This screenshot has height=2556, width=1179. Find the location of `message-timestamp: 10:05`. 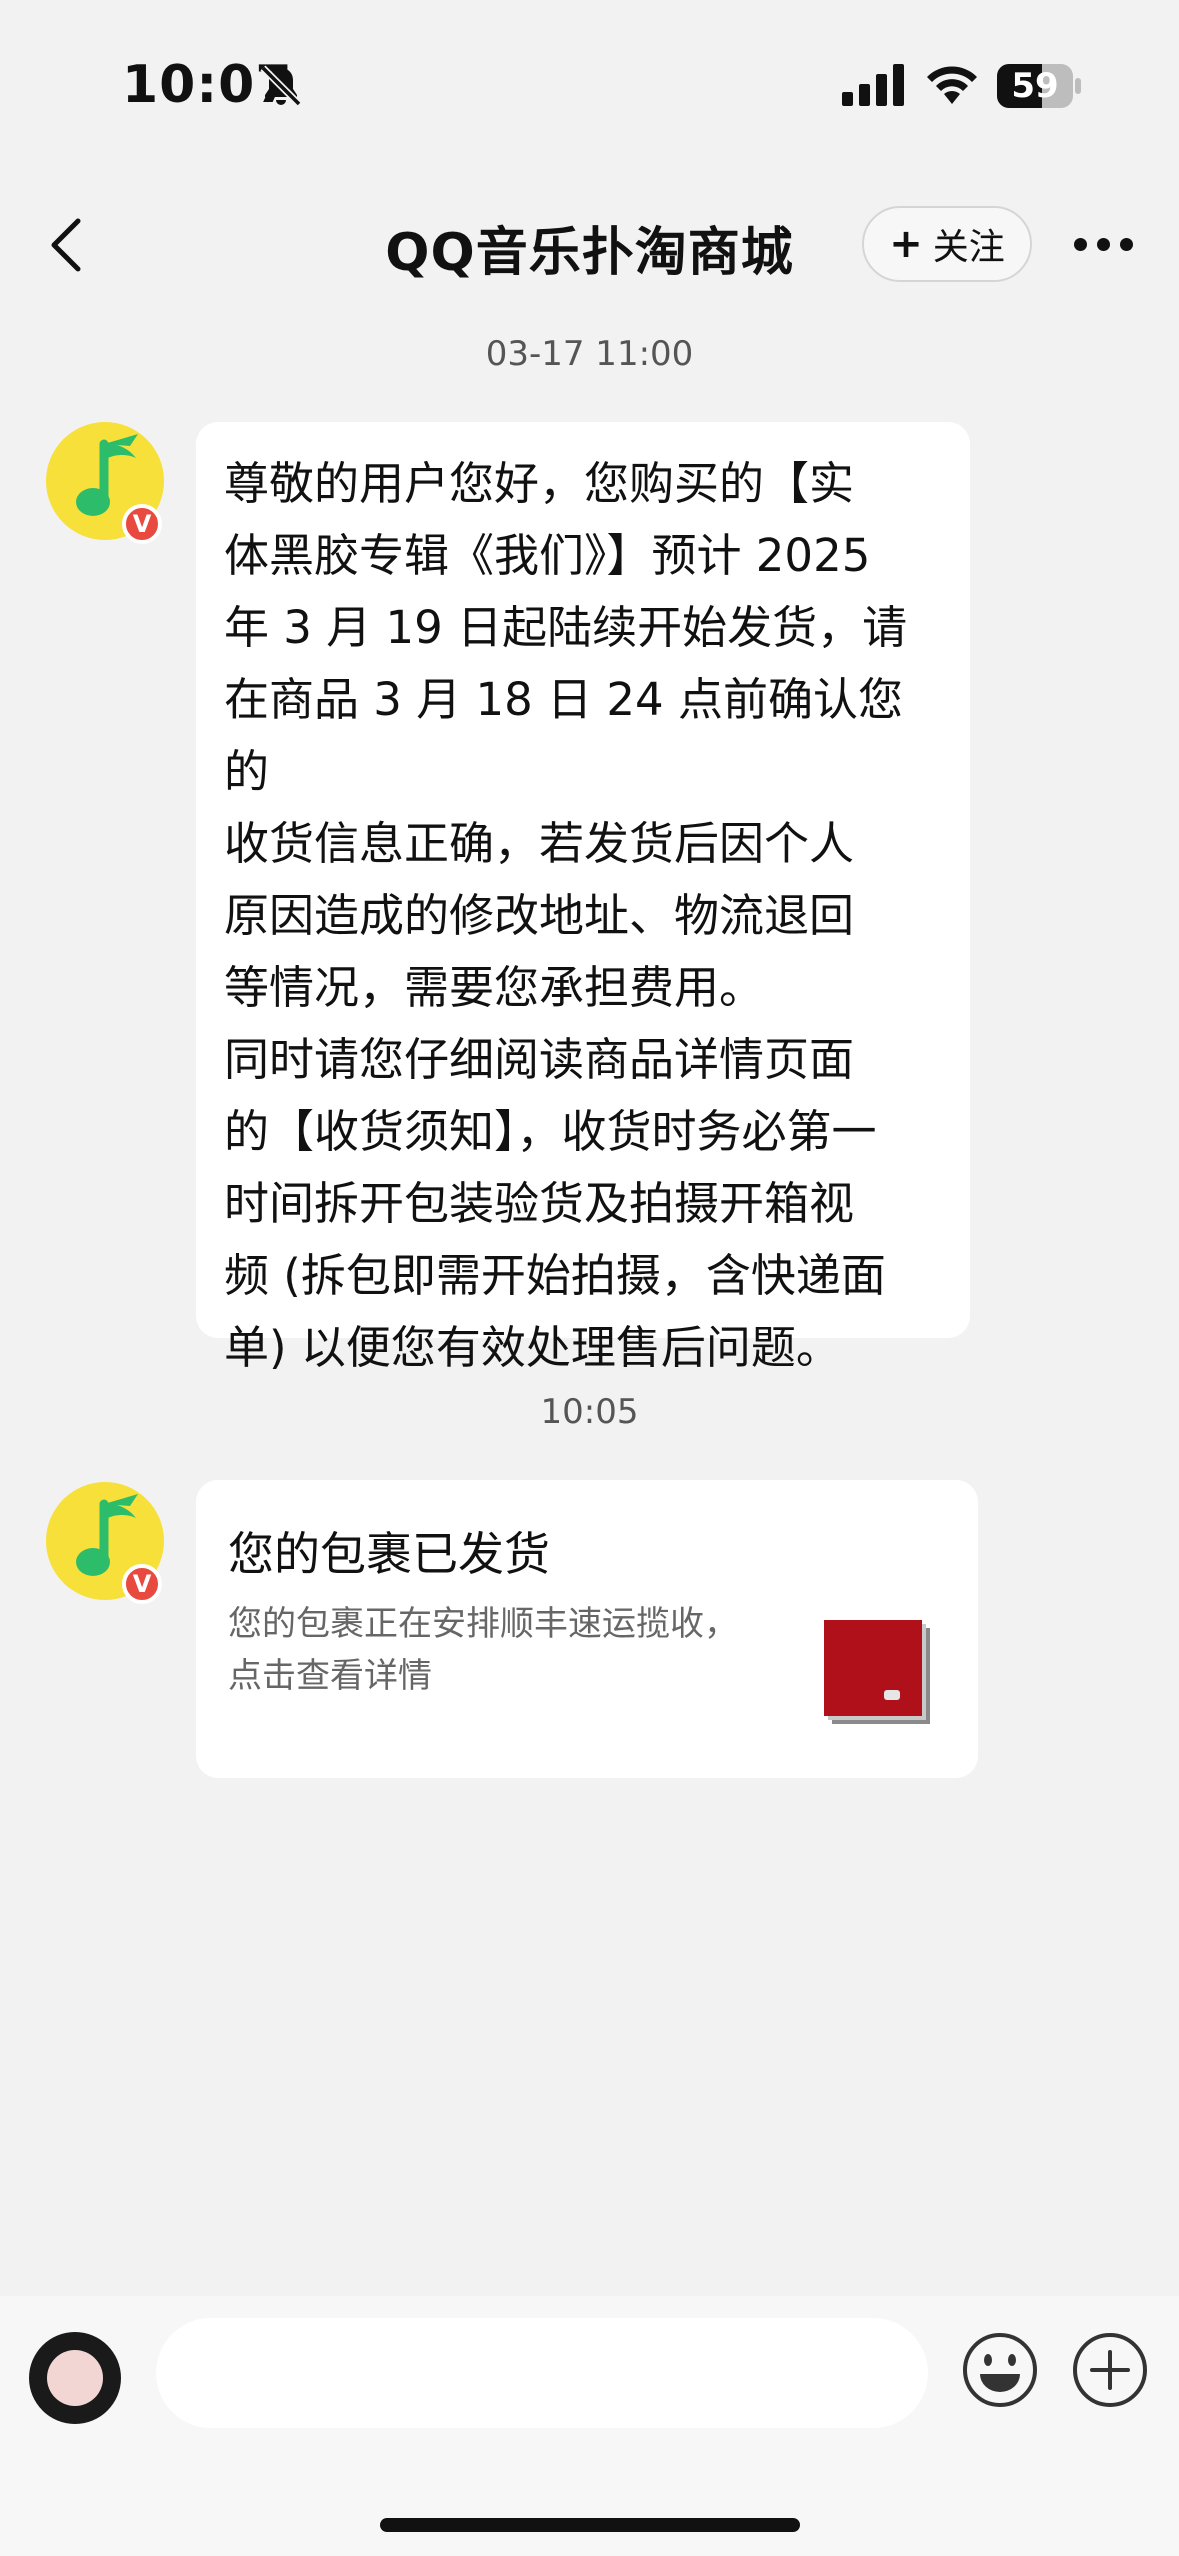

message-timestamp: 10:05 is located at coordinates (589, 1412).